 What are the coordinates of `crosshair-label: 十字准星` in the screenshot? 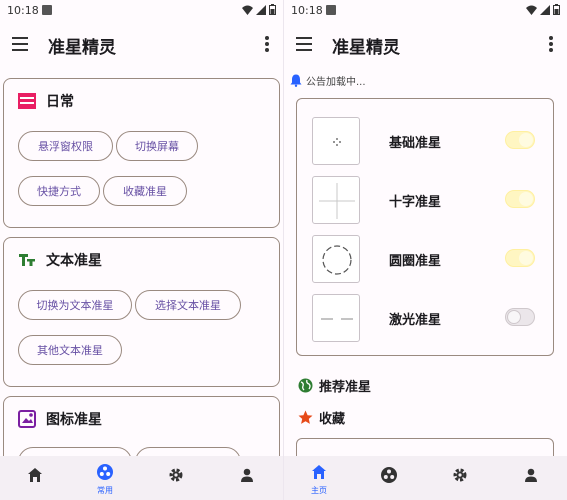 It's located at (415, 202).